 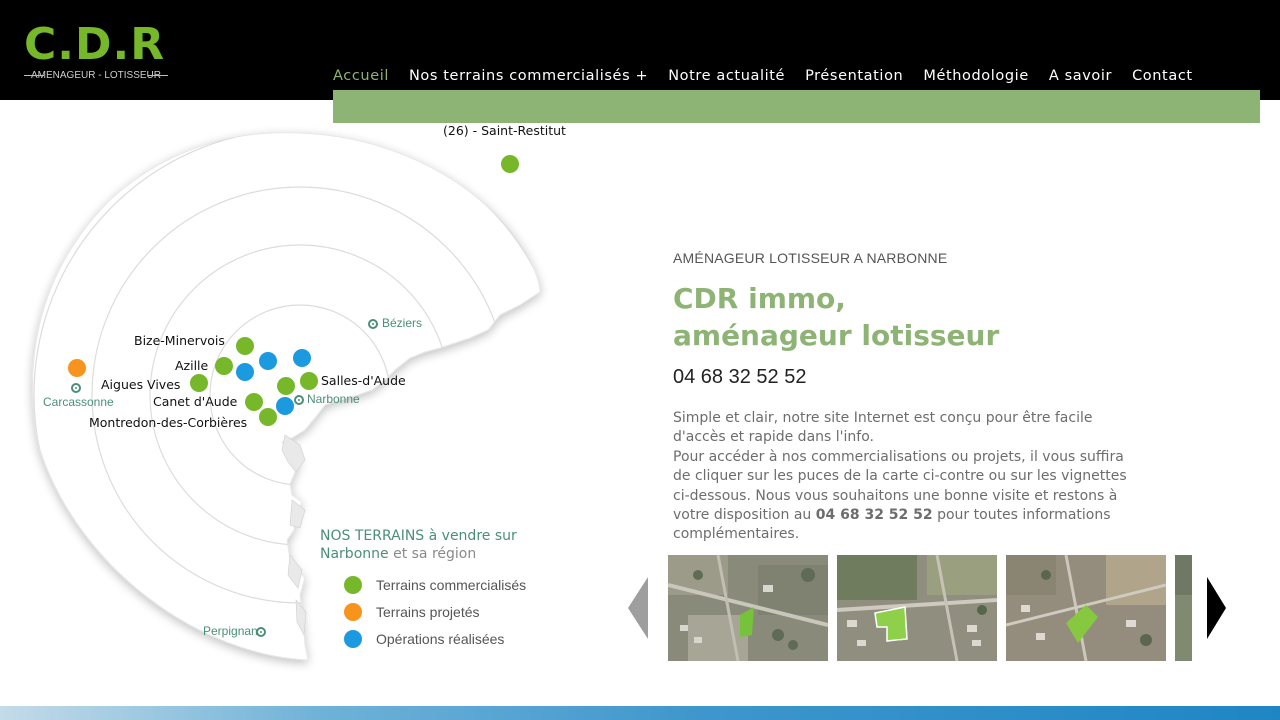 I want to click on place-label-aigues-vives: Aigues Vives, so click(x=141, y=384).